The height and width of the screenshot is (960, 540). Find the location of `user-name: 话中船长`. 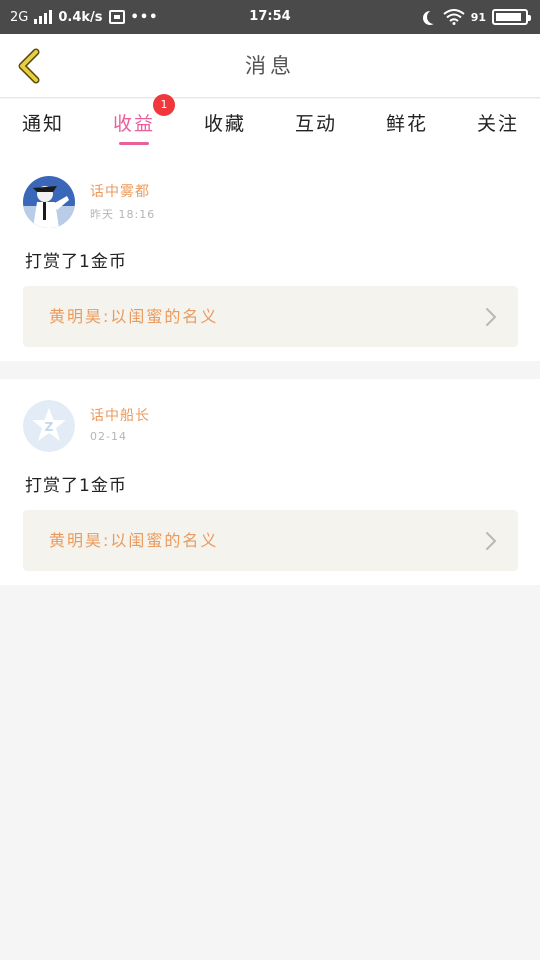

user-name: 话中船长 is located at coordinates (120, 415).